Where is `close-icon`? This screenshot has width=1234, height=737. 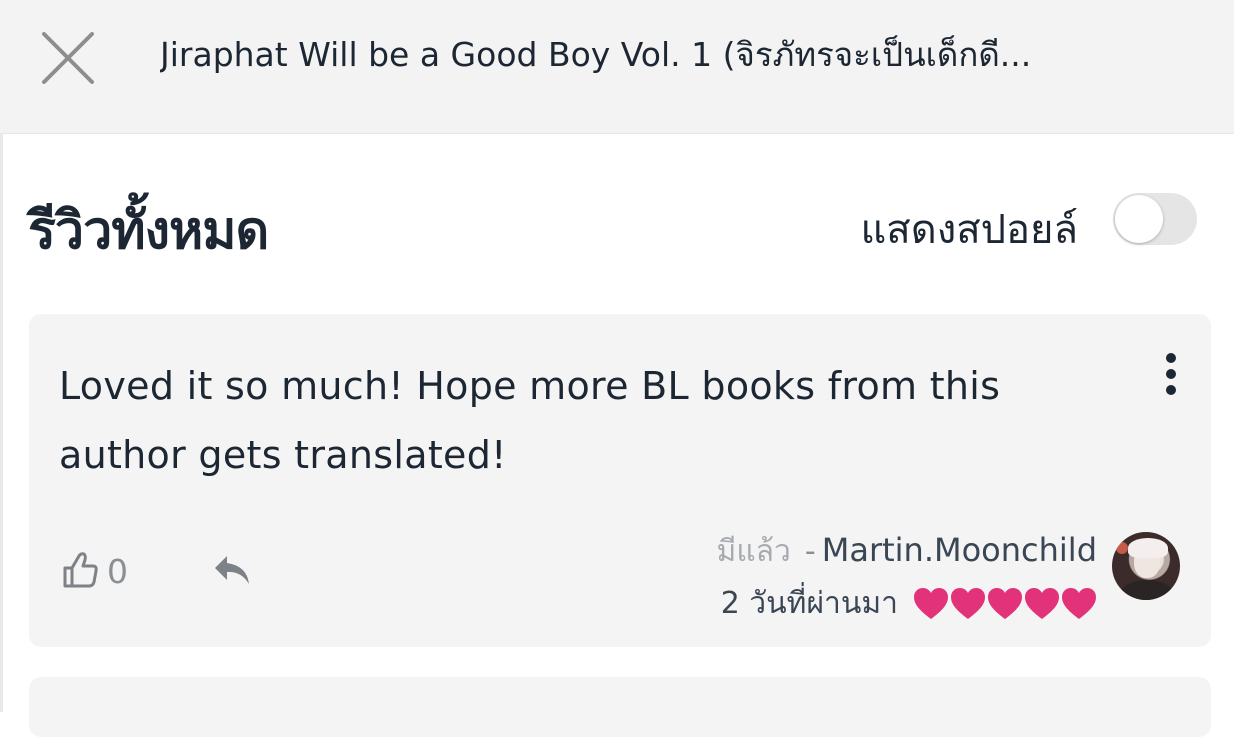
close-icon is located at coordinates (68, 58).